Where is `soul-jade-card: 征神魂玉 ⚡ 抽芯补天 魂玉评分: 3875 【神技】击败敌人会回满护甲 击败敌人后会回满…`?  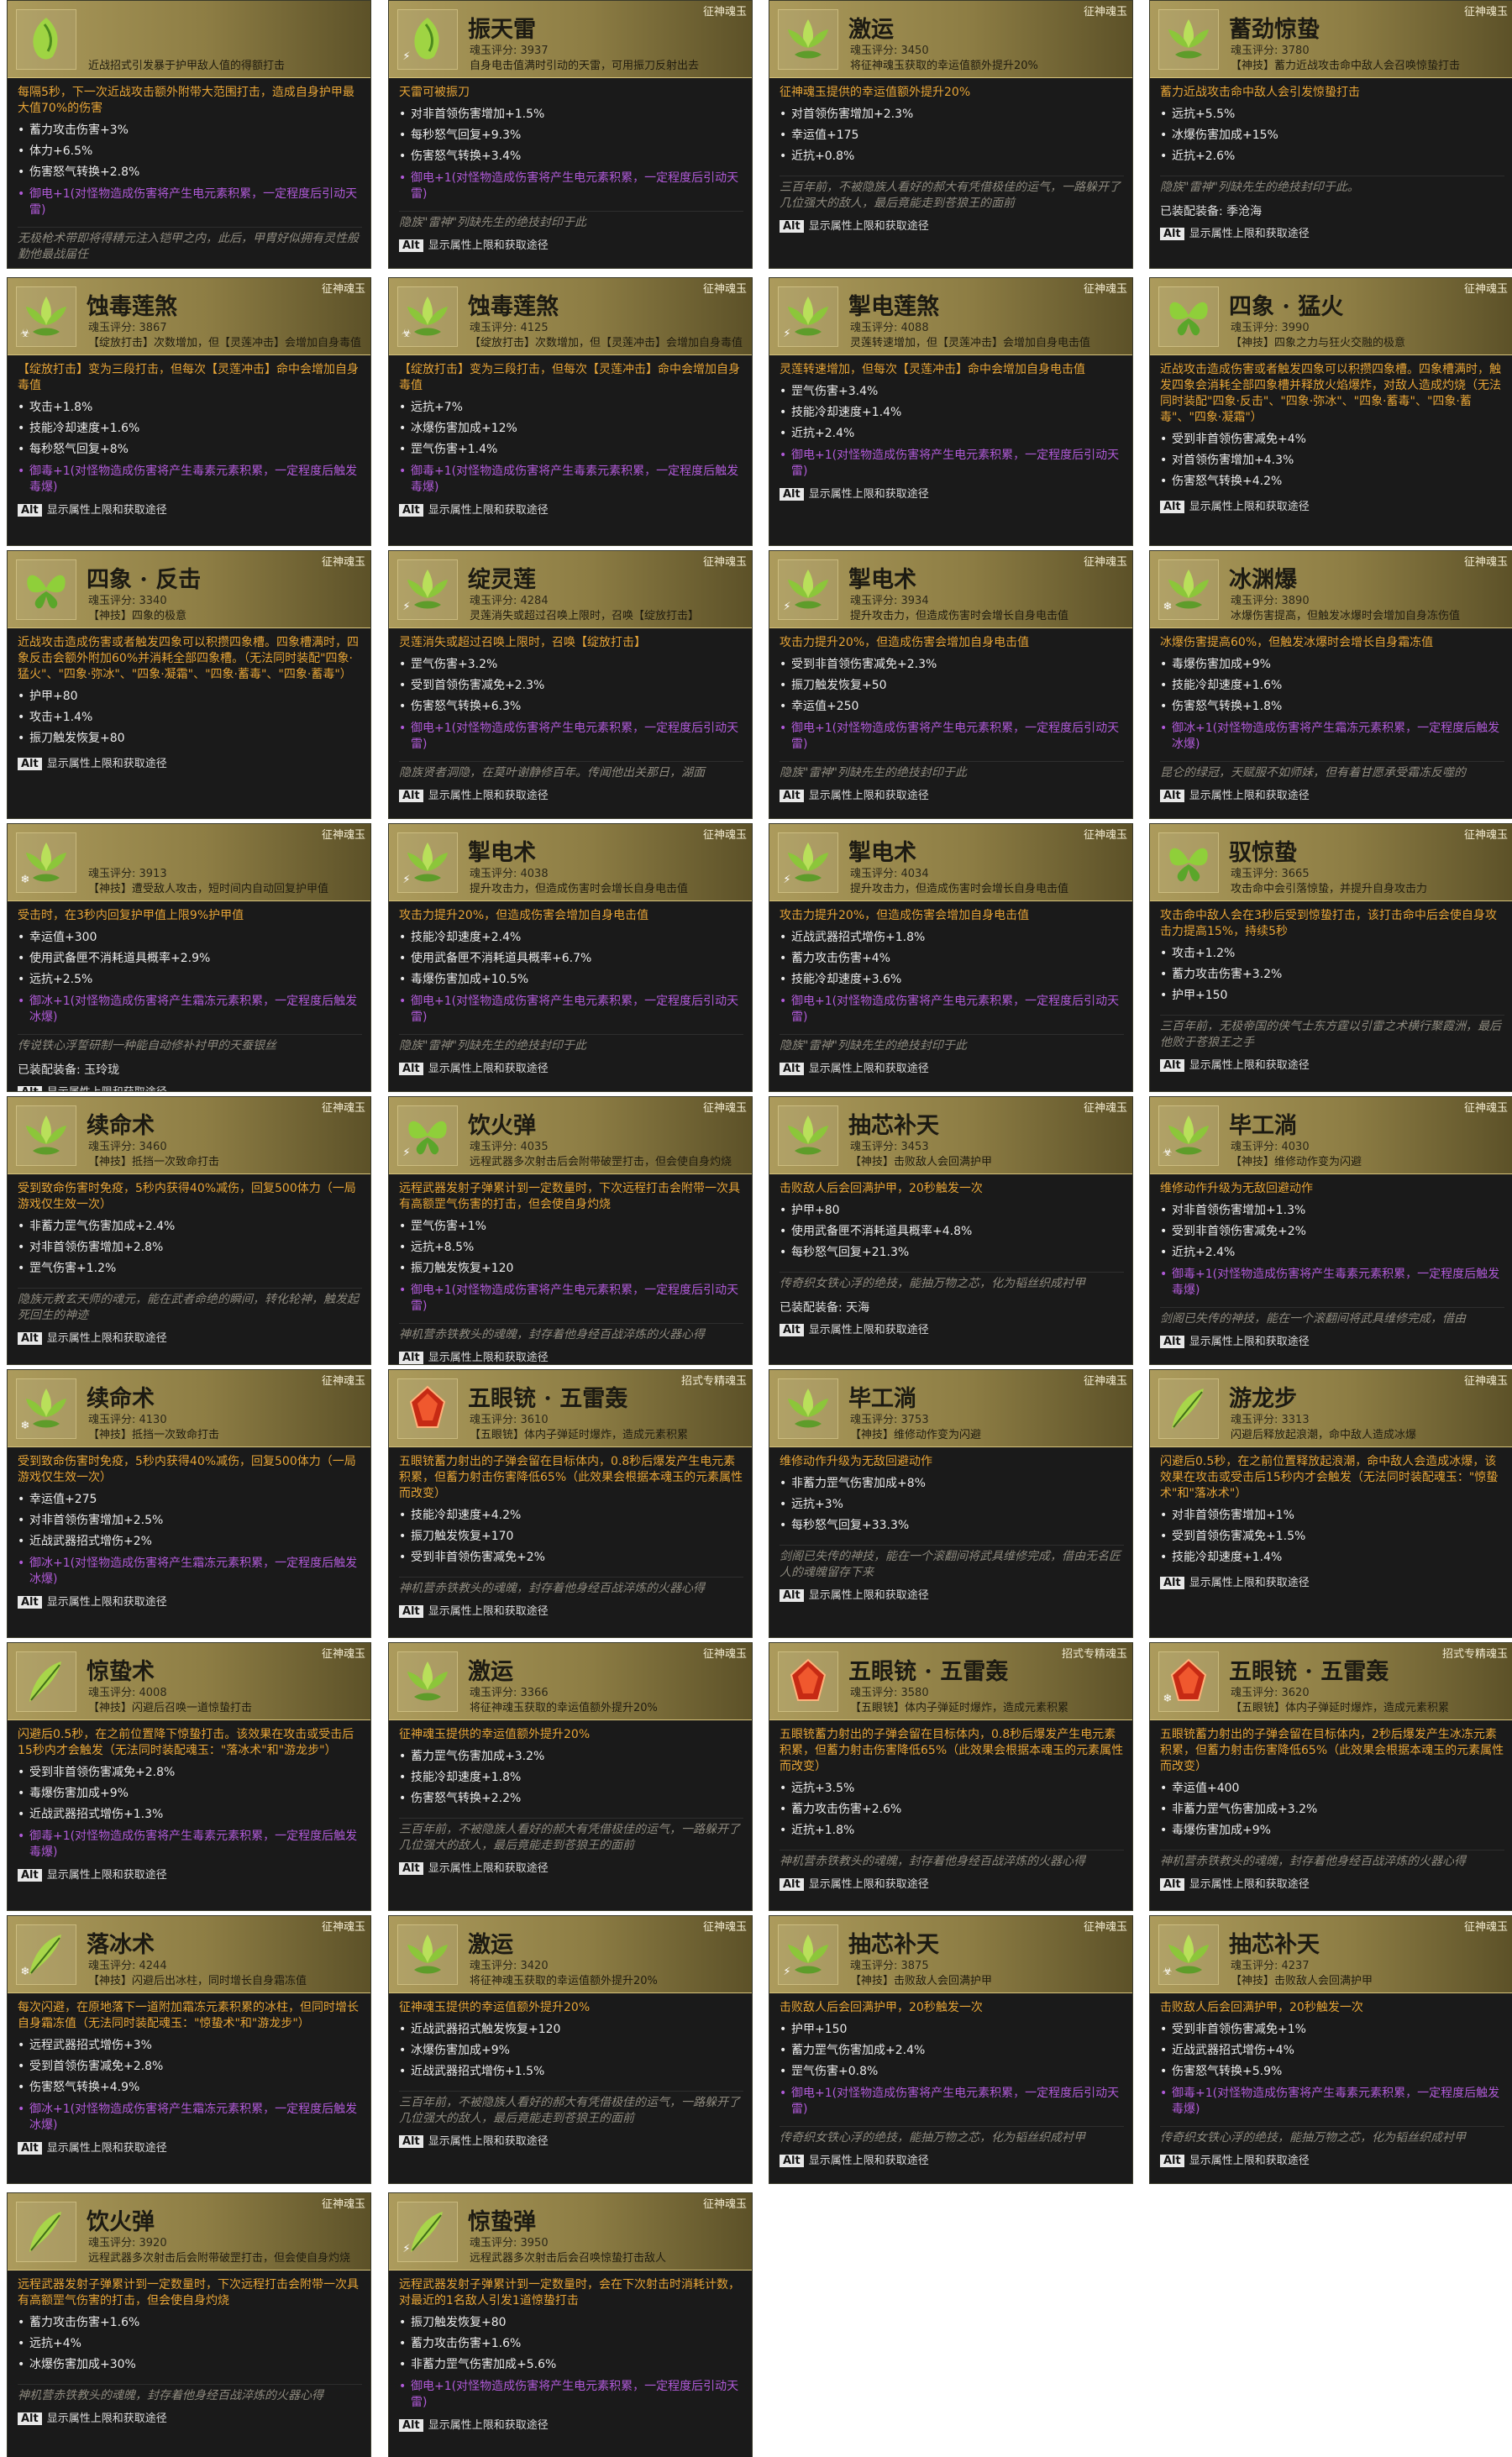 soul-jade-card: 征神魂玉 ⚡ 抽芯补天 魂玉评分: 3875 【神技】击败敌人会回满护甲 击败敌人后会回满… is located at coordinates (951, 2049).